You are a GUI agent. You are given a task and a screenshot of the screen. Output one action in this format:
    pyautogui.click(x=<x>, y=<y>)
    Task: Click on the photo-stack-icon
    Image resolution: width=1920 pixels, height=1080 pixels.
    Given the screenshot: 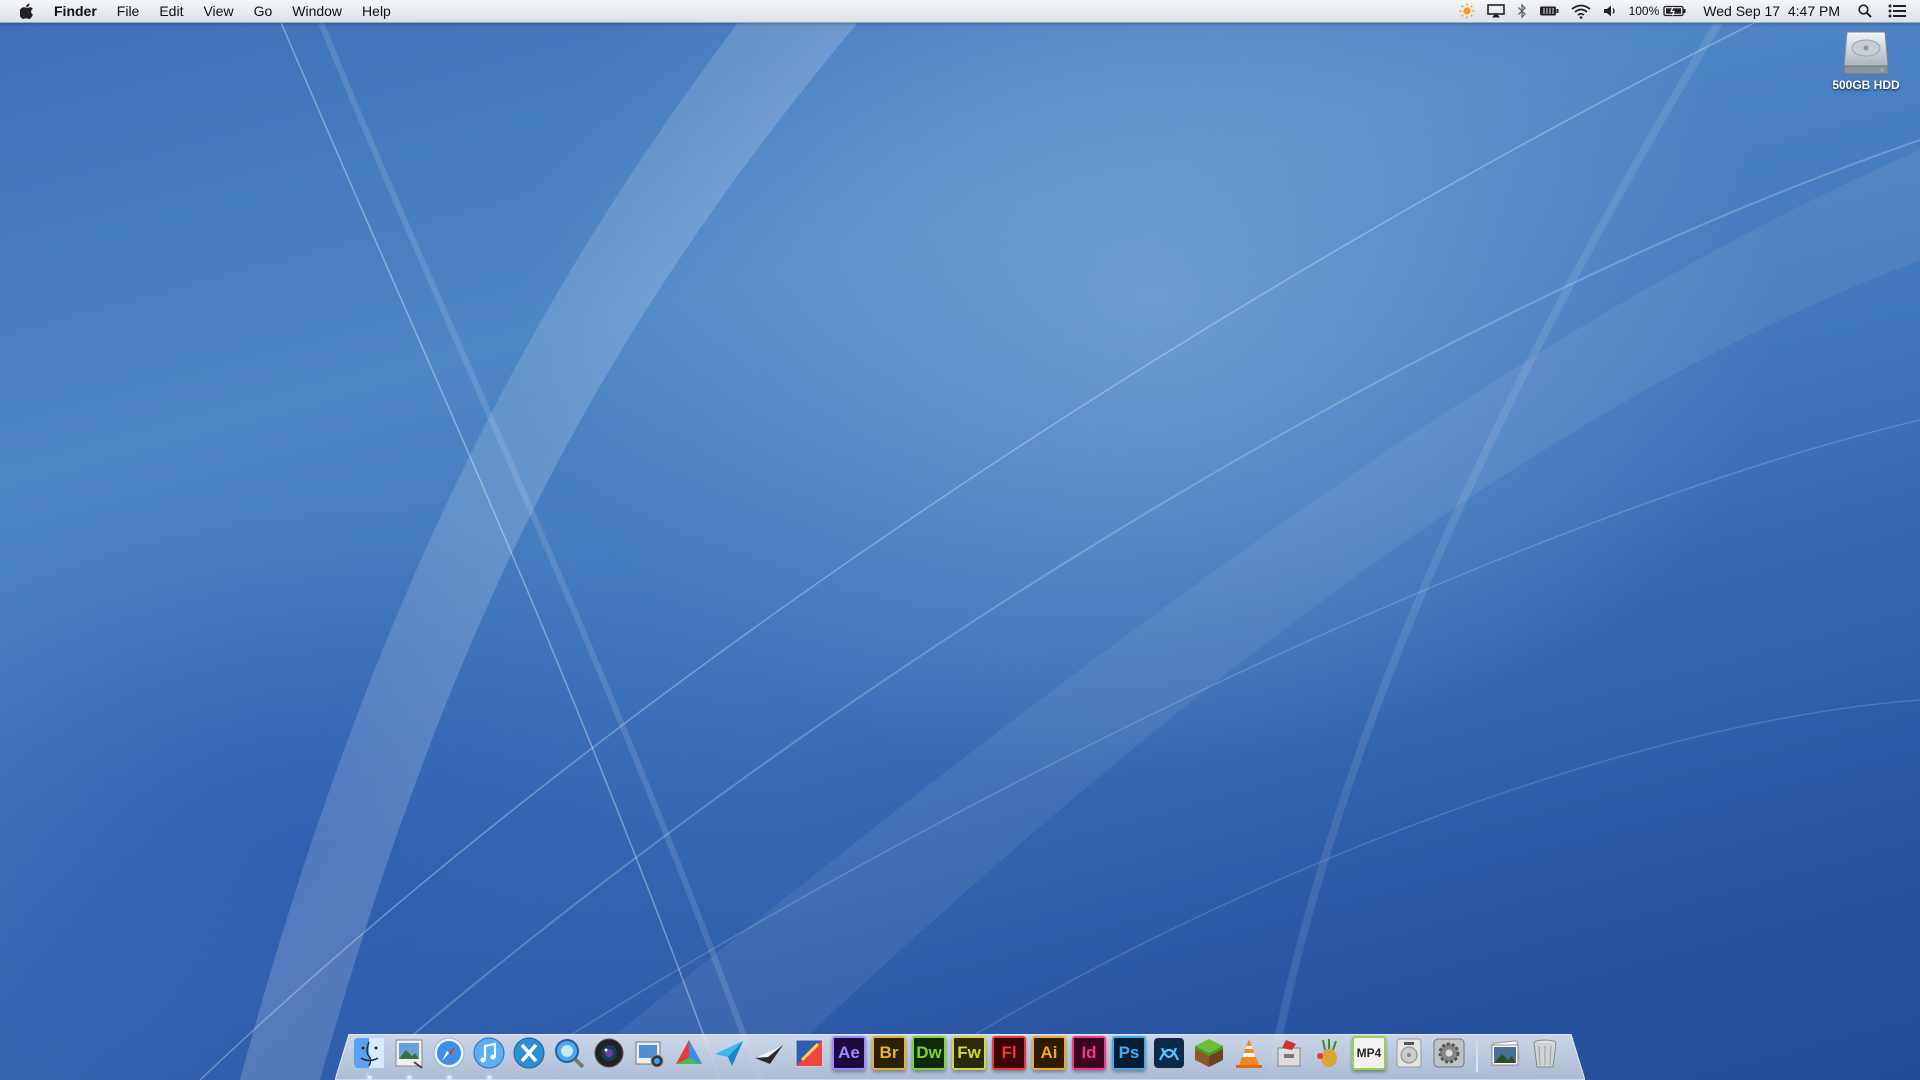 What is the action you would take?
    pyautogui.click(x=1505, y=1053)
    